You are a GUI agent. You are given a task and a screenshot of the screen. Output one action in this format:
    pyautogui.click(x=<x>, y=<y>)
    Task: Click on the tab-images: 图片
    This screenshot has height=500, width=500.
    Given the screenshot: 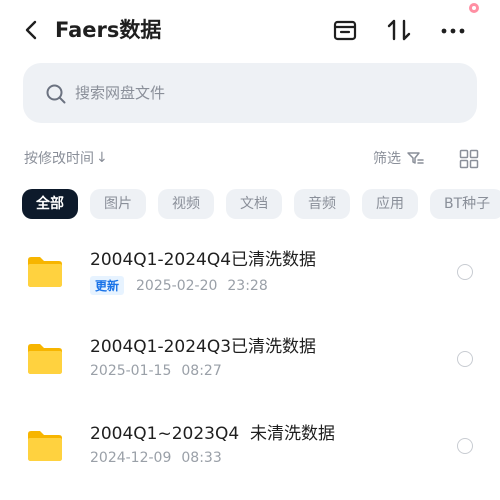 What is the action you would take?
    pyautogui.click(x=118, y=204)
    